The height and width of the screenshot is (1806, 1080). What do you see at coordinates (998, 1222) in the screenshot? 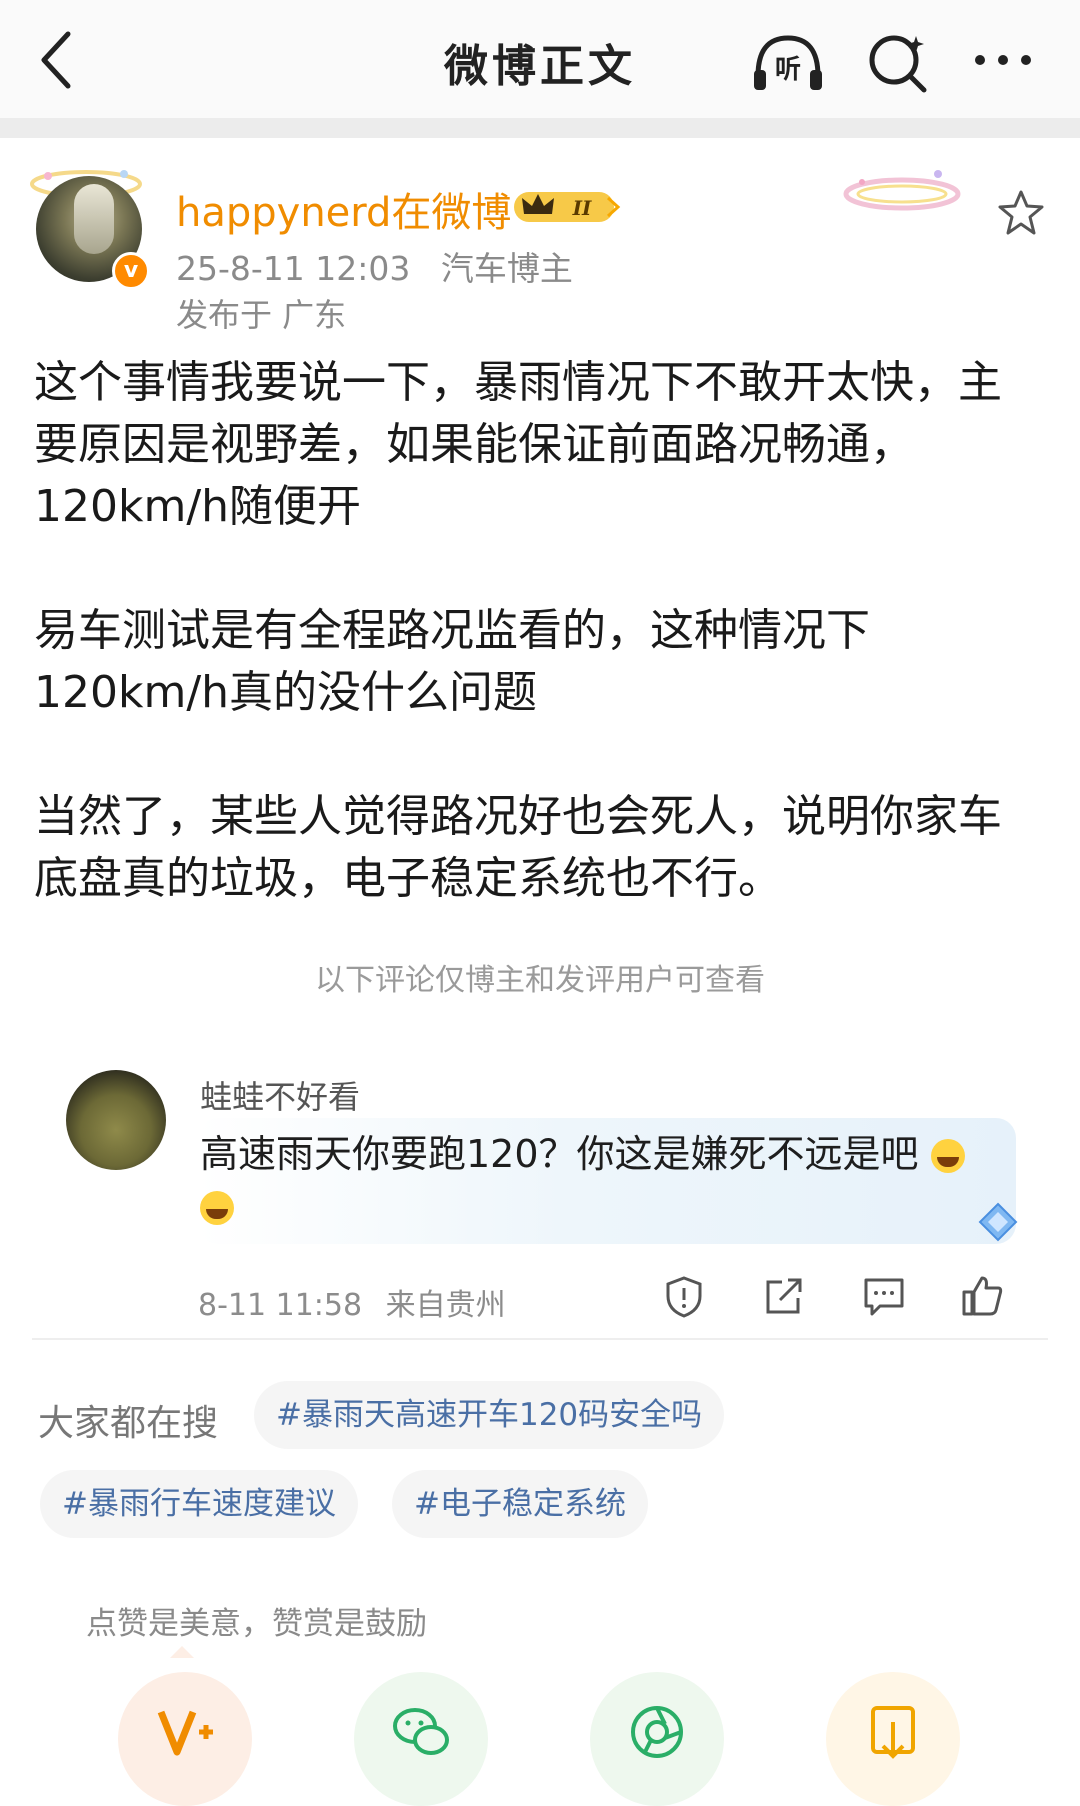
I see `diamond-decoration-icon` at bounding box center [998, 1222].